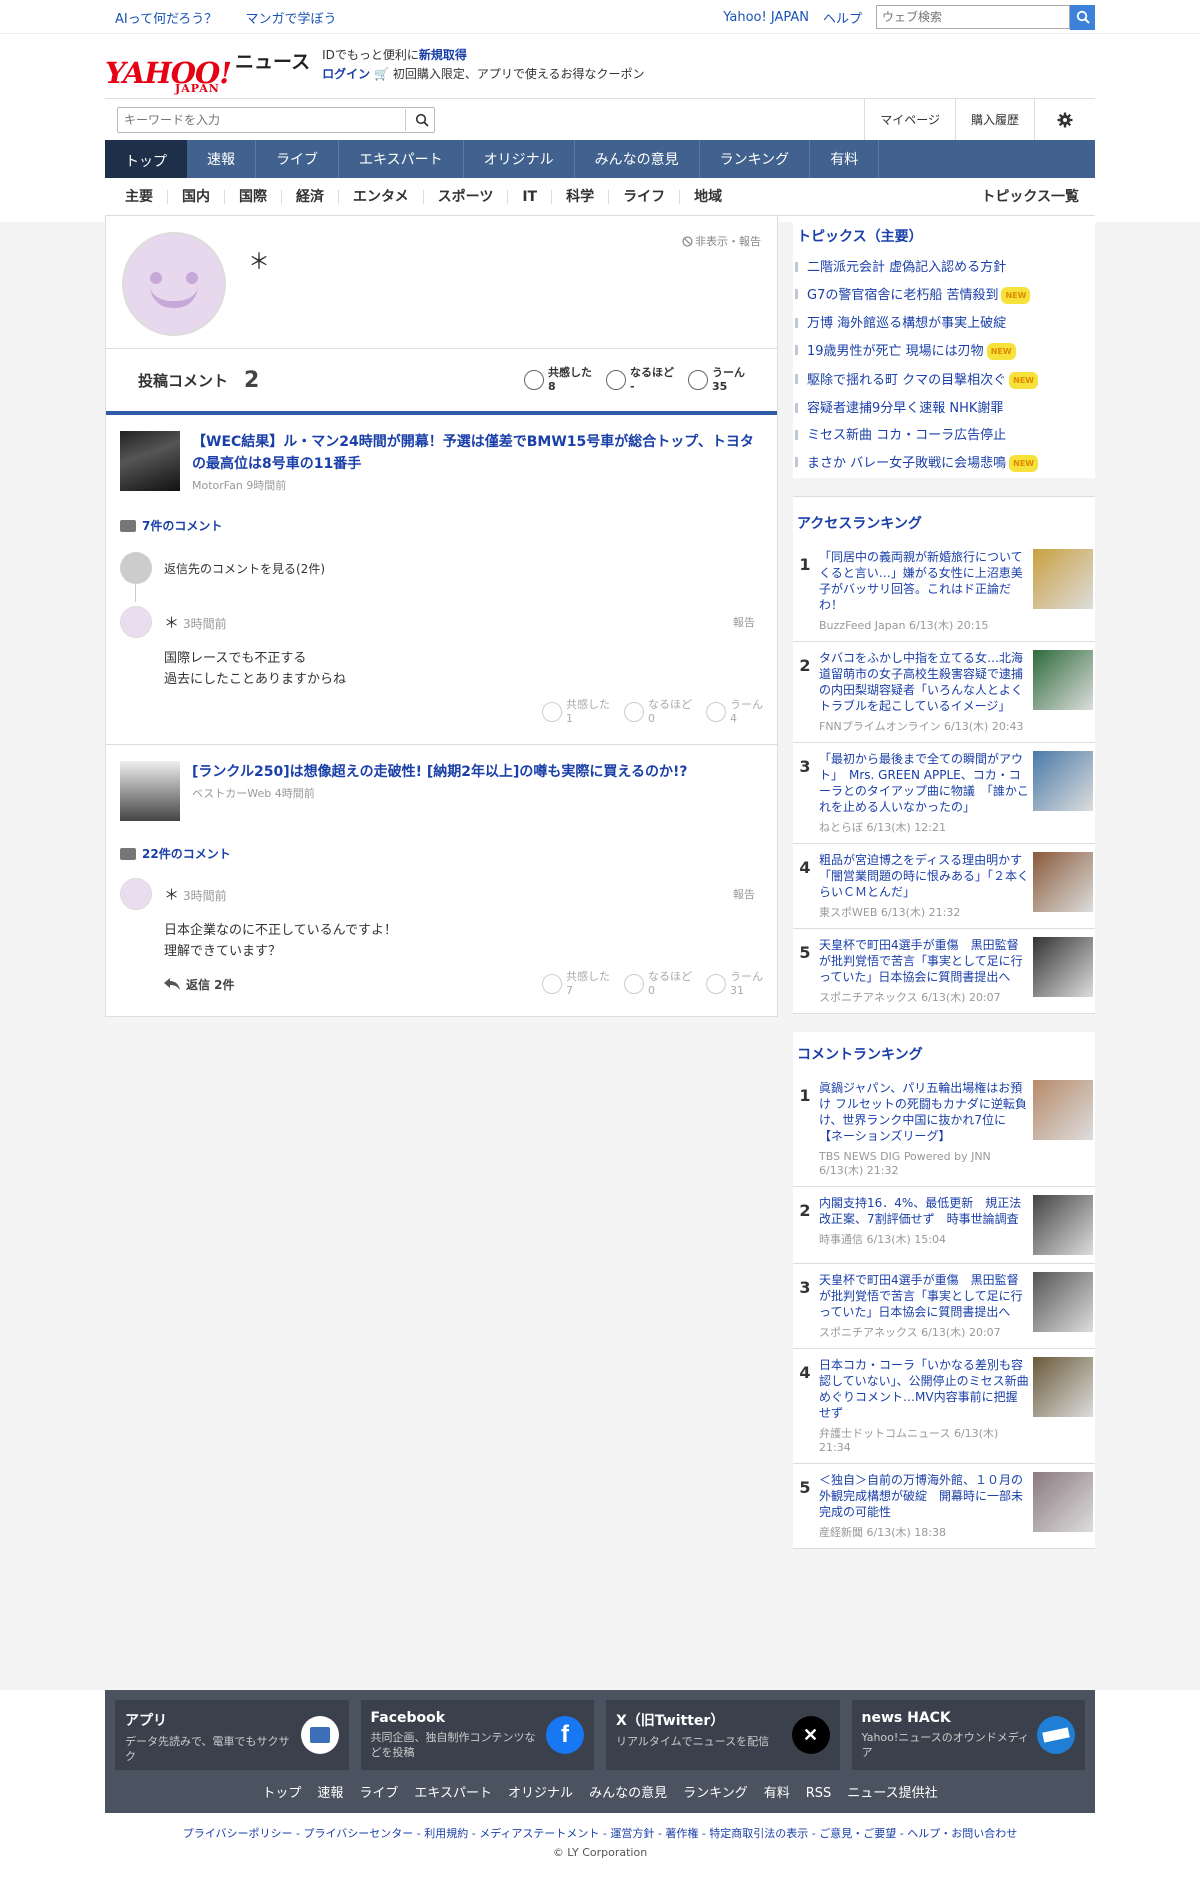 The image size is (1200, 1880). Describe the element at coordinates (441, 568) in the screenshot. I see `parent-comment-link: 返信先のコメントを見る(2件)` at that location.